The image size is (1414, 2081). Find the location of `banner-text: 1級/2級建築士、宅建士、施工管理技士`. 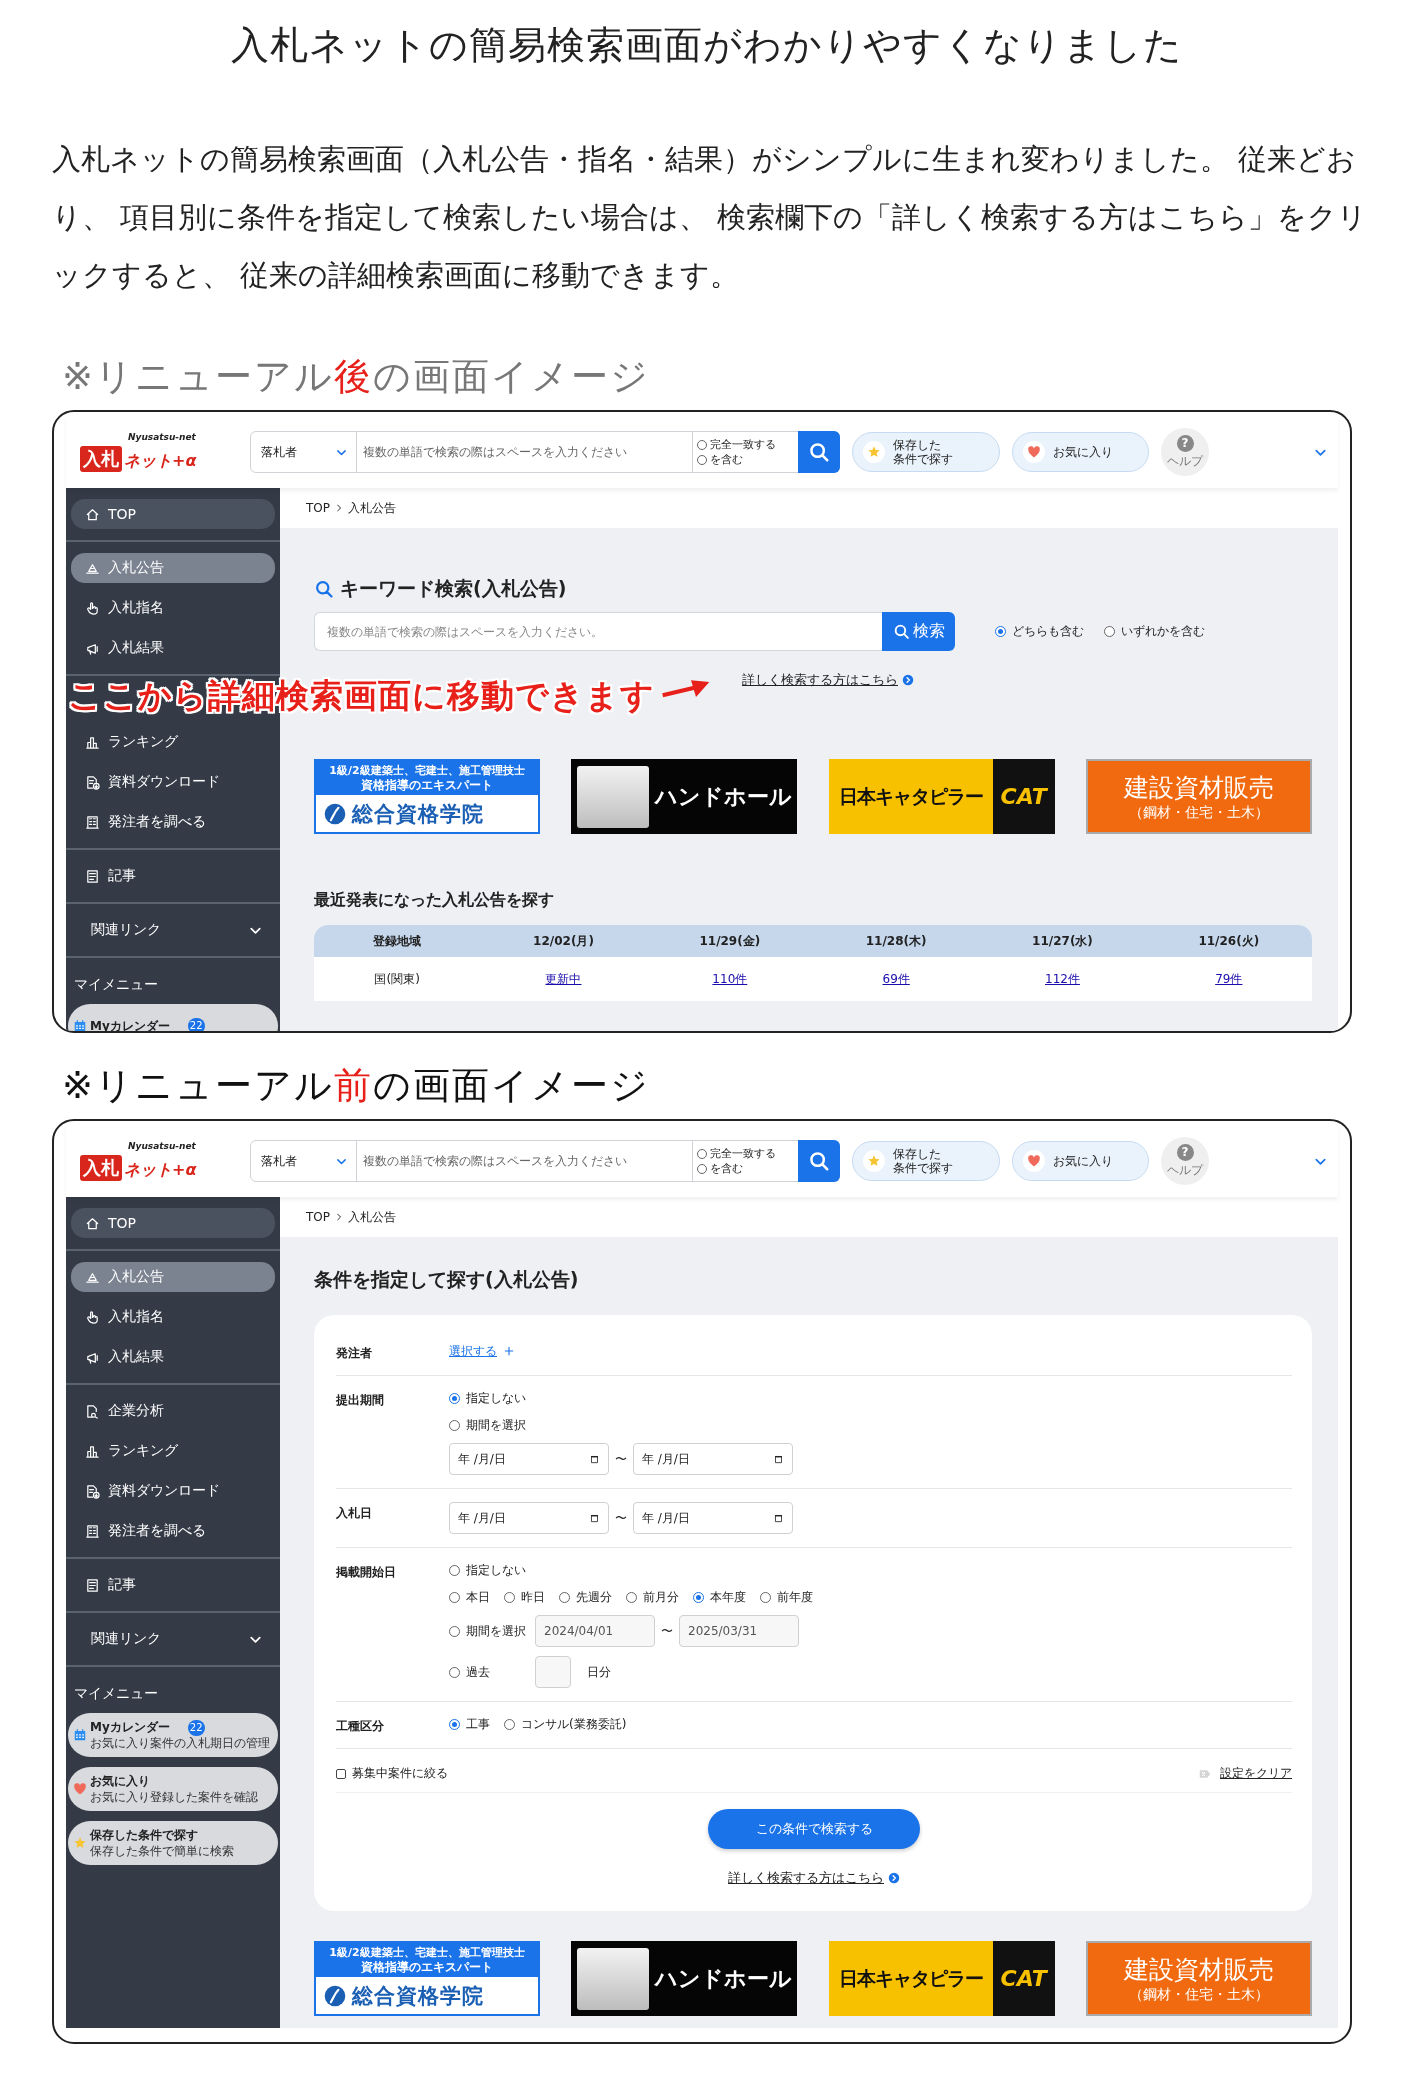

banner-text: 1級/2級建築士、宅建士、施工管理技士 is located at coordinates (427, 770).